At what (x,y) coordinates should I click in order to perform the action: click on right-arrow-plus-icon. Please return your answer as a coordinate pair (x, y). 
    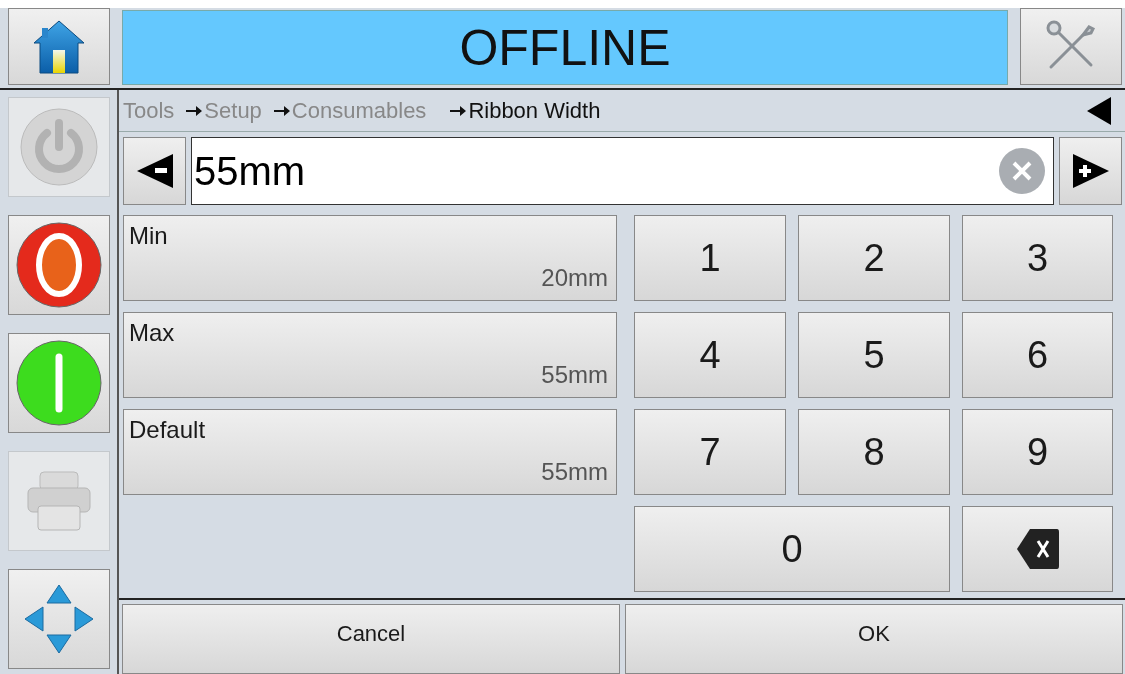
    Looking at the image, I should click on (1090, 171).